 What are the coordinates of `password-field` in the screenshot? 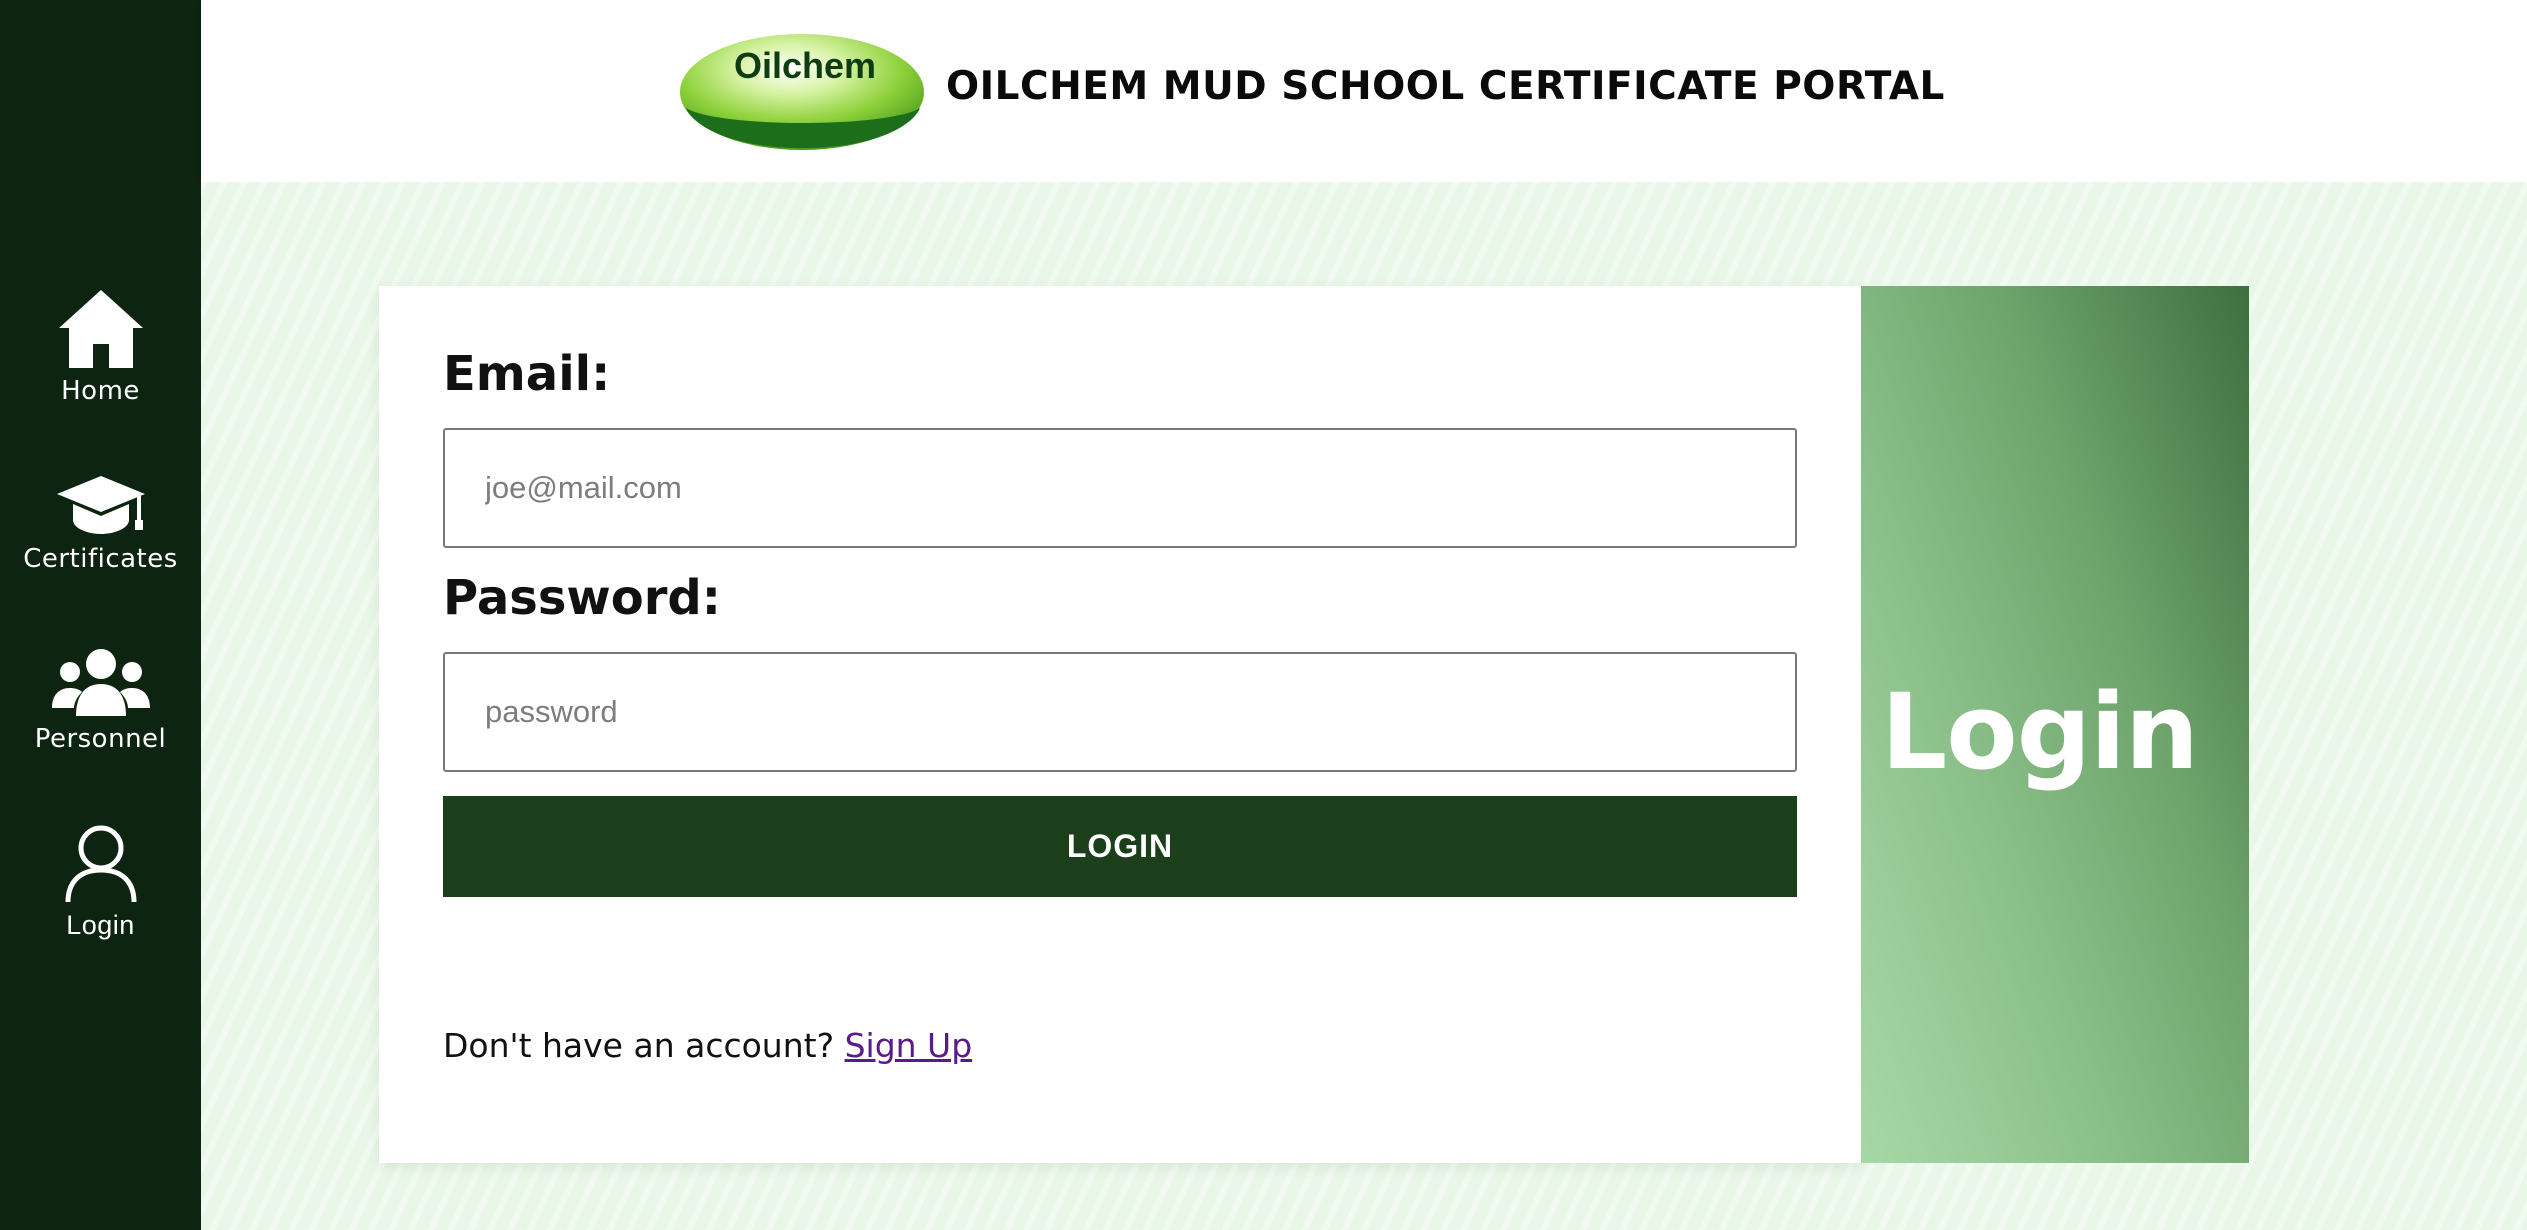 It's located at (1120, 712).